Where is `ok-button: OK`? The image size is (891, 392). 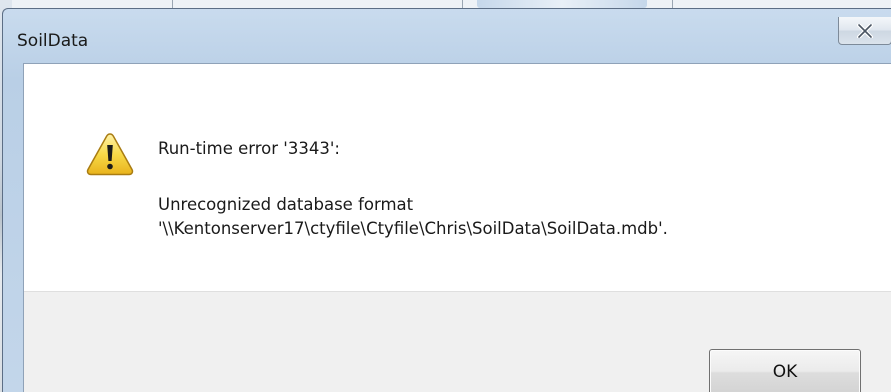
ok-button: OK is located at coordinates (785, 370).